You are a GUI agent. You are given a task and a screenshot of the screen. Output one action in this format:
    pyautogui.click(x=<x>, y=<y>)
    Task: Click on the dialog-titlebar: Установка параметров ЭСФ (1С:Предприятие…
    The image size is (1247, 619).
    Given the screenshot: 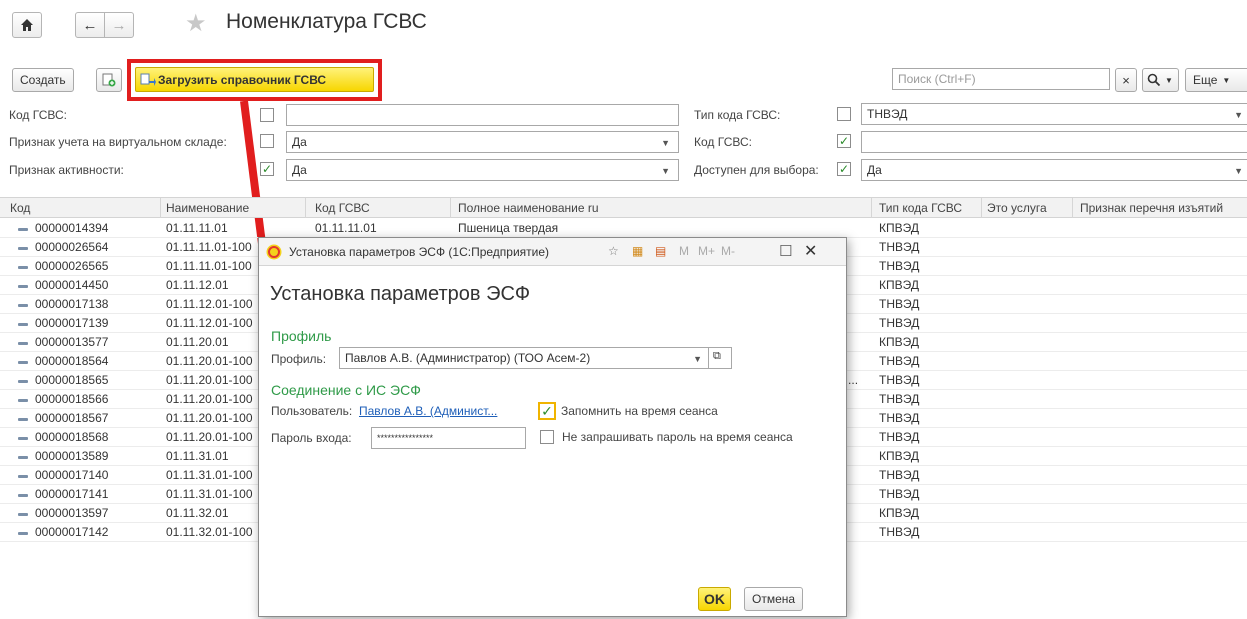 What is the action you would take?
    pyautogui.click(x=552, y=252)
    